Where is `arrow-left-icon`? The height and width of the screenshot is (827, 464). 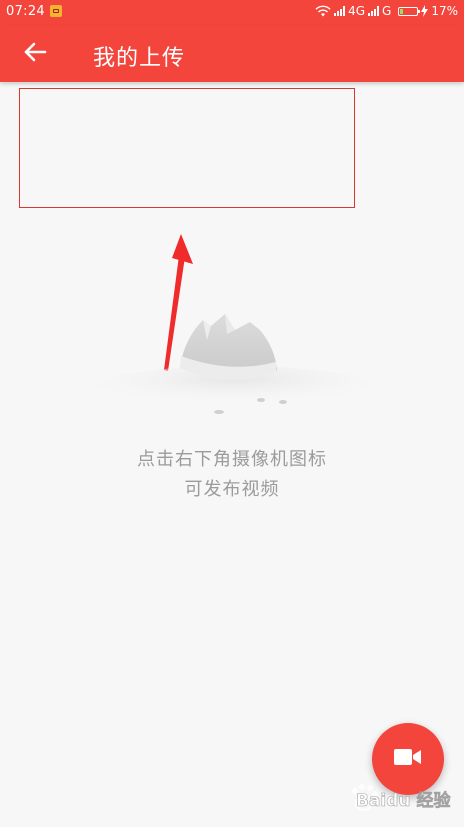 arrow-left-icon is located at coordinates (35, 54).